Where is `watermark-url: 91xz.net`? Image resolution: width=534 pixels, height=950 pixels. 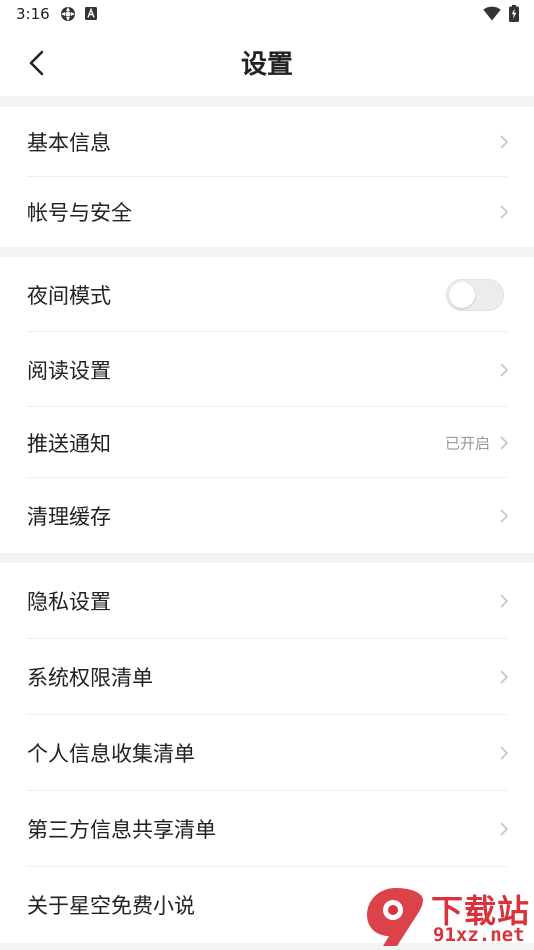
watermark-url: 91xz.net is located at coordinates (479, 935).